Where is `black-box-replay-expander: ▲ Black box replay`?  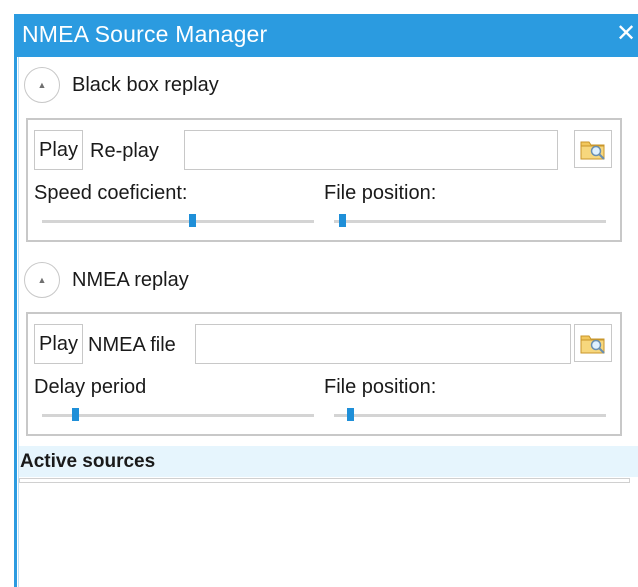
black-box-replay-expander: ▲ Black box replay is located at coordinates (121, 85).